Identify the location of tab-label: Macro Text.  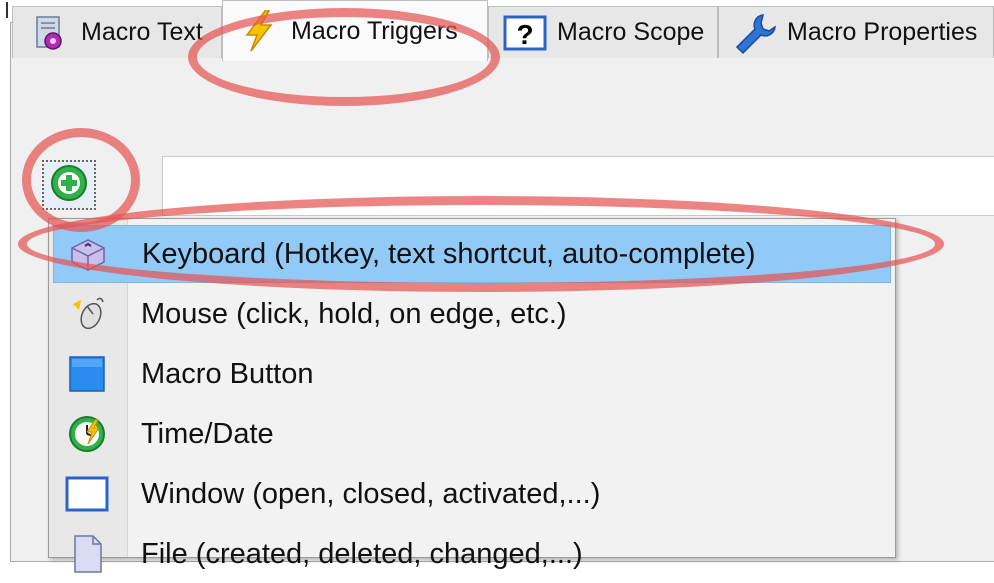
(142, 32).